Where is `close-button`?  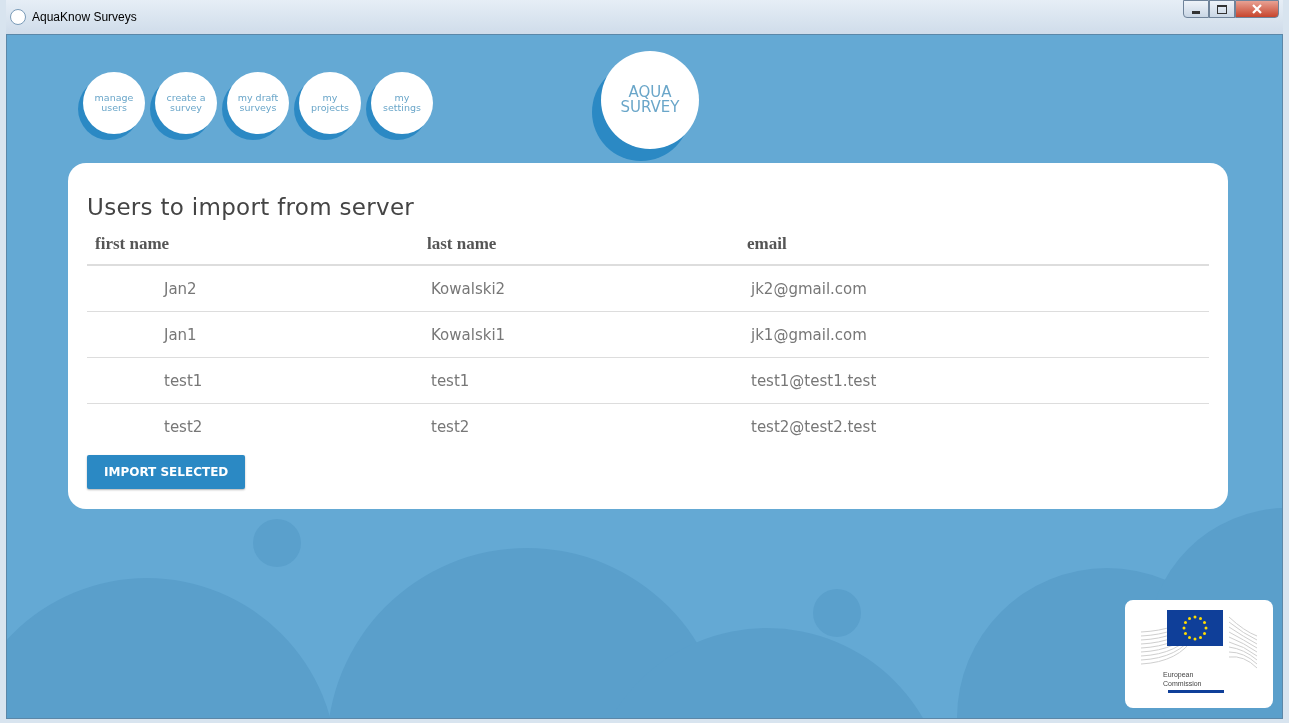
close-button is located at coordinates (1257, 9).